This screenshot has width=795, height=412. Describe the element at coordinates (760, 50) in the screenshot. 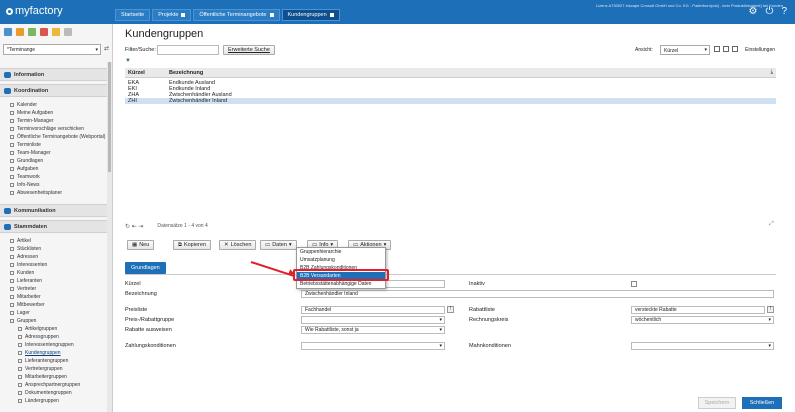

I see `settings-link: Einstellungen` at that location.